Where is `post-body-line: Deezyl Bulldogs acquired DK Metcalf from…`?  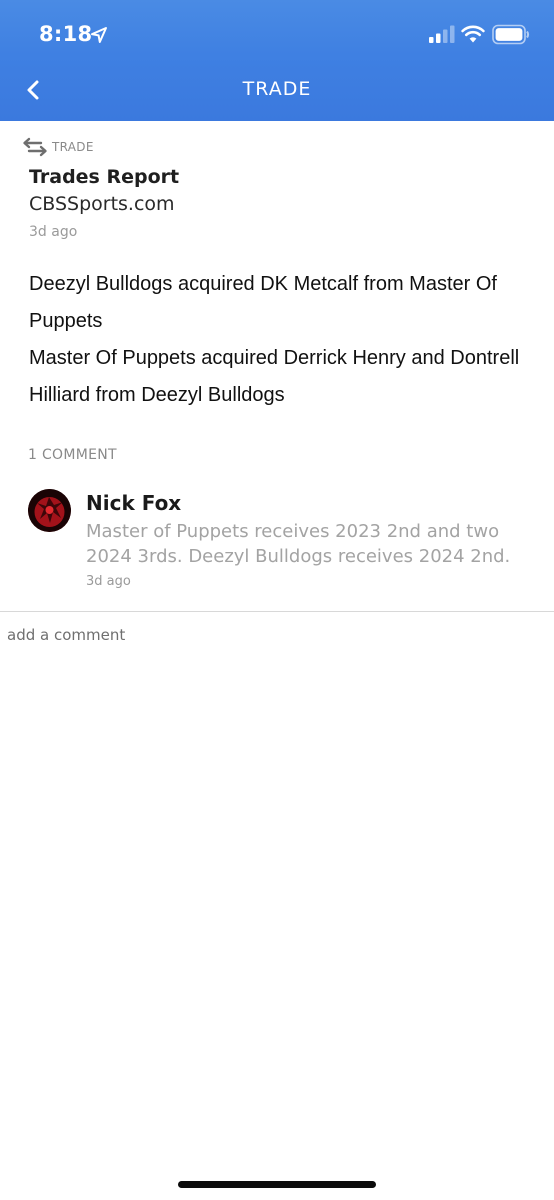
post-body-line: Deezyl Bulldogs acquired DK Metcalf from… is located at coordinates (263, 302).